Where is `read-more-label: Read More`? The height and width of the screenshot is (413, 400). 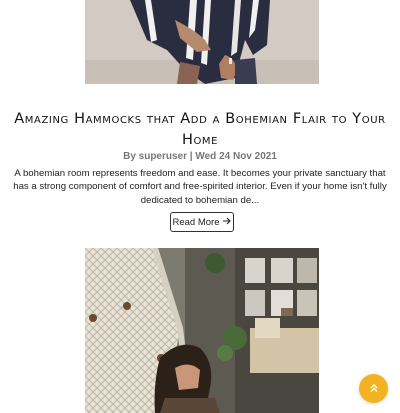
read-more-label: Read More is located at coordinates (196, 222).